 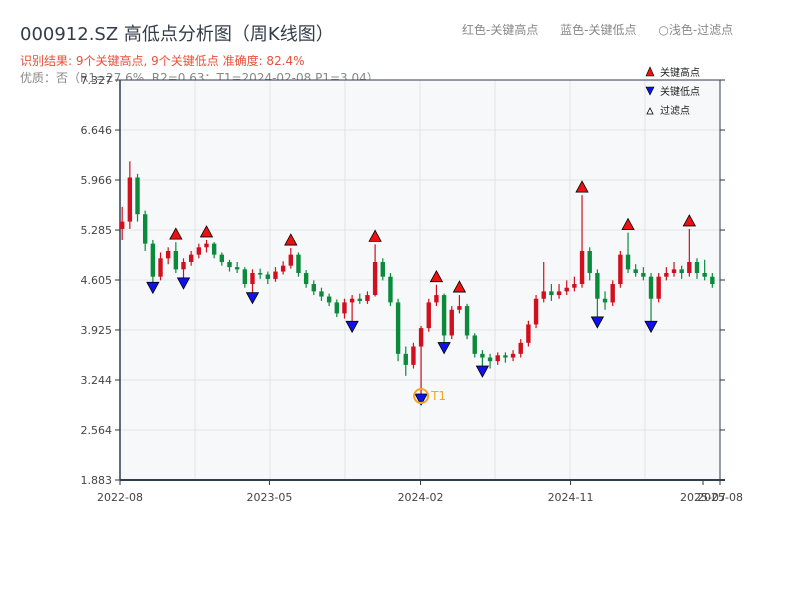 What do you see at coordinates (120, 497) in the screenshot?
I see `x-tick-label: 2022-08` at bounding box center [120, 497].